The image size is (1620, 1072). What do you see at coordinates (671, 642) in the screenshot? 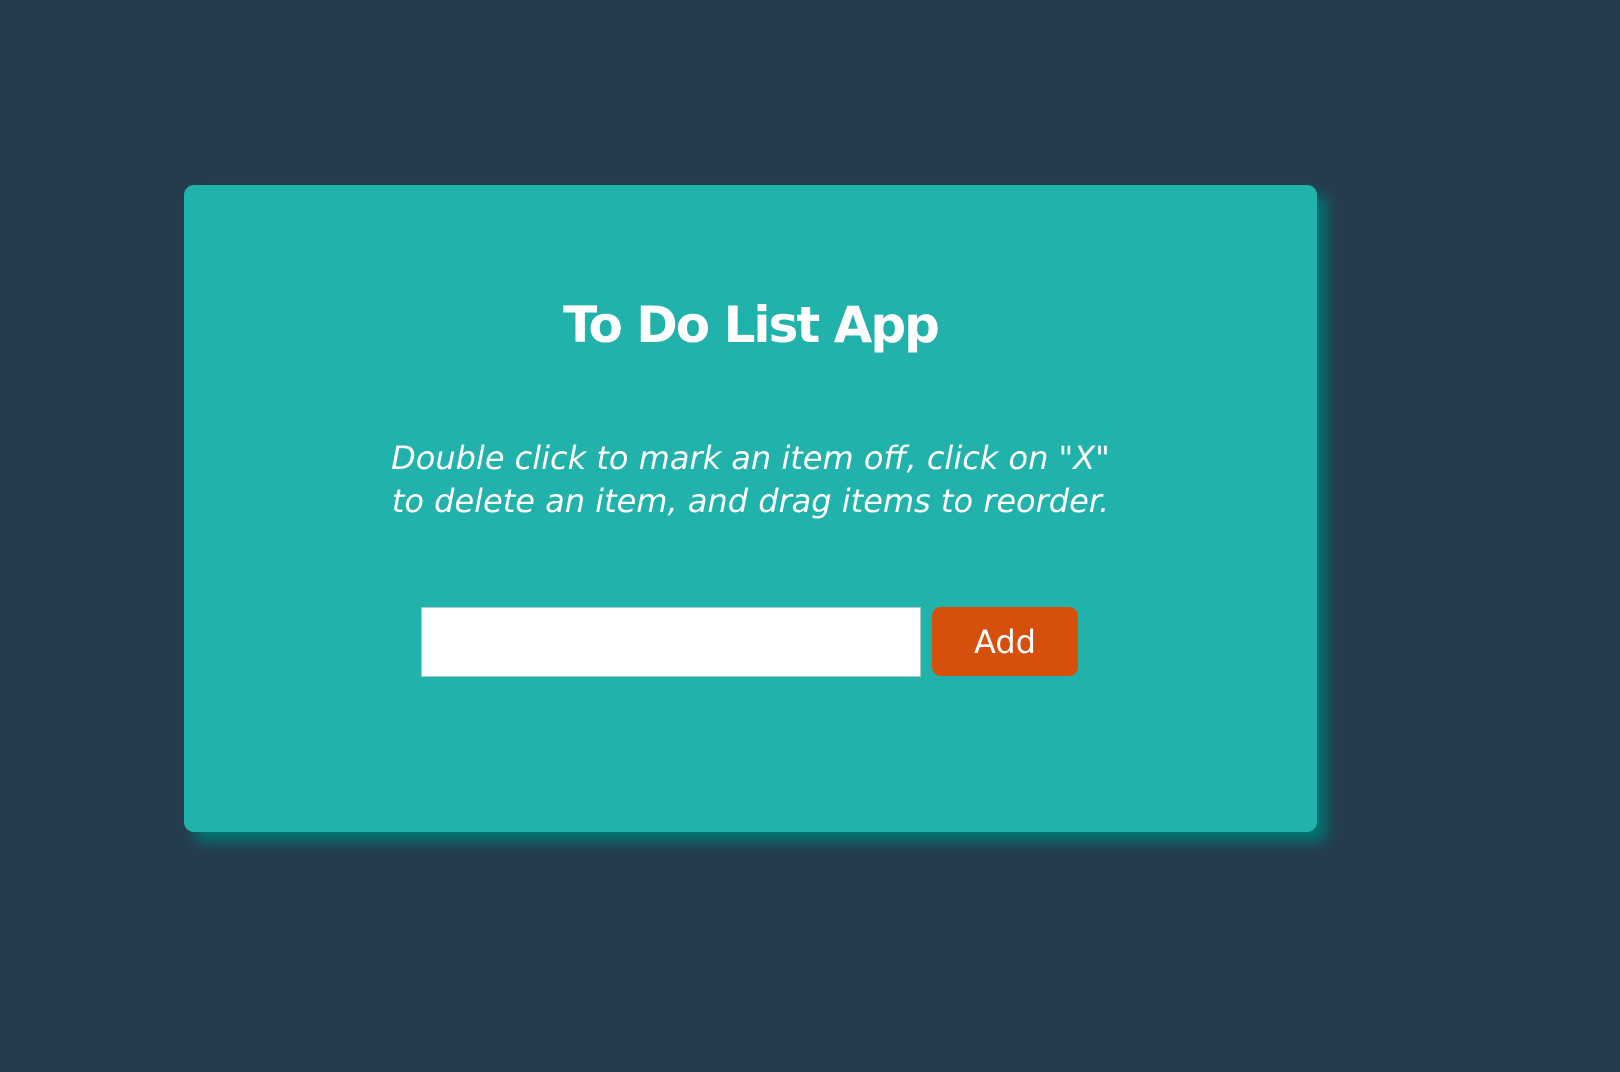
I see `new-item-input` at bounding box center [671, 642].